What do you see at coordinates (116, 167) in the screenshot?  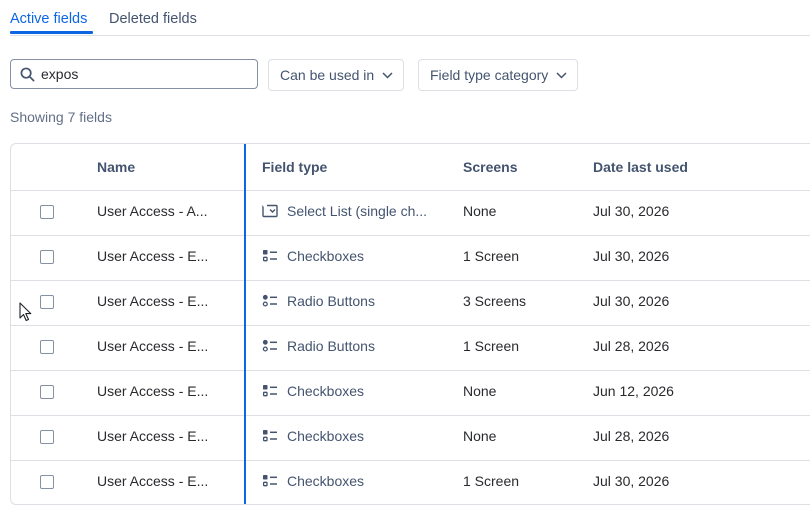 I see `column-header-name: Name` at bounding box center [116, 167].